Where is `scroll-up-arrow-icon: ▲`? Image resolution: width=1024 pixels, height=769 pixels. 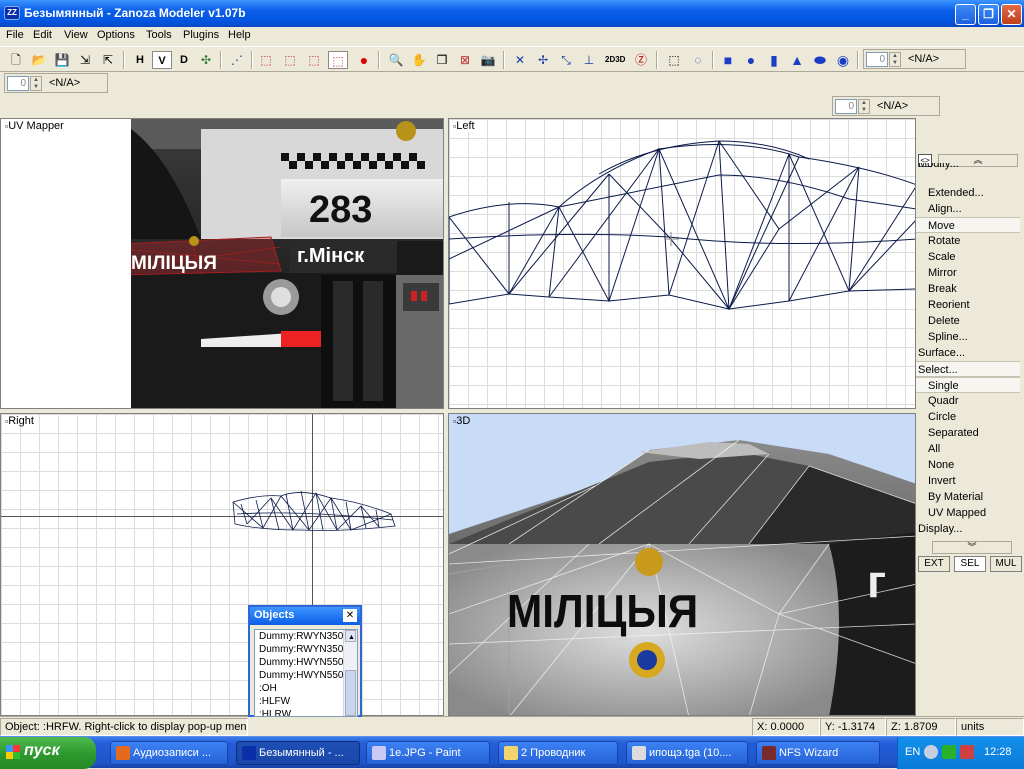 scroll-up-arrow-icon: ▲ is located at coordinates (350, 636).